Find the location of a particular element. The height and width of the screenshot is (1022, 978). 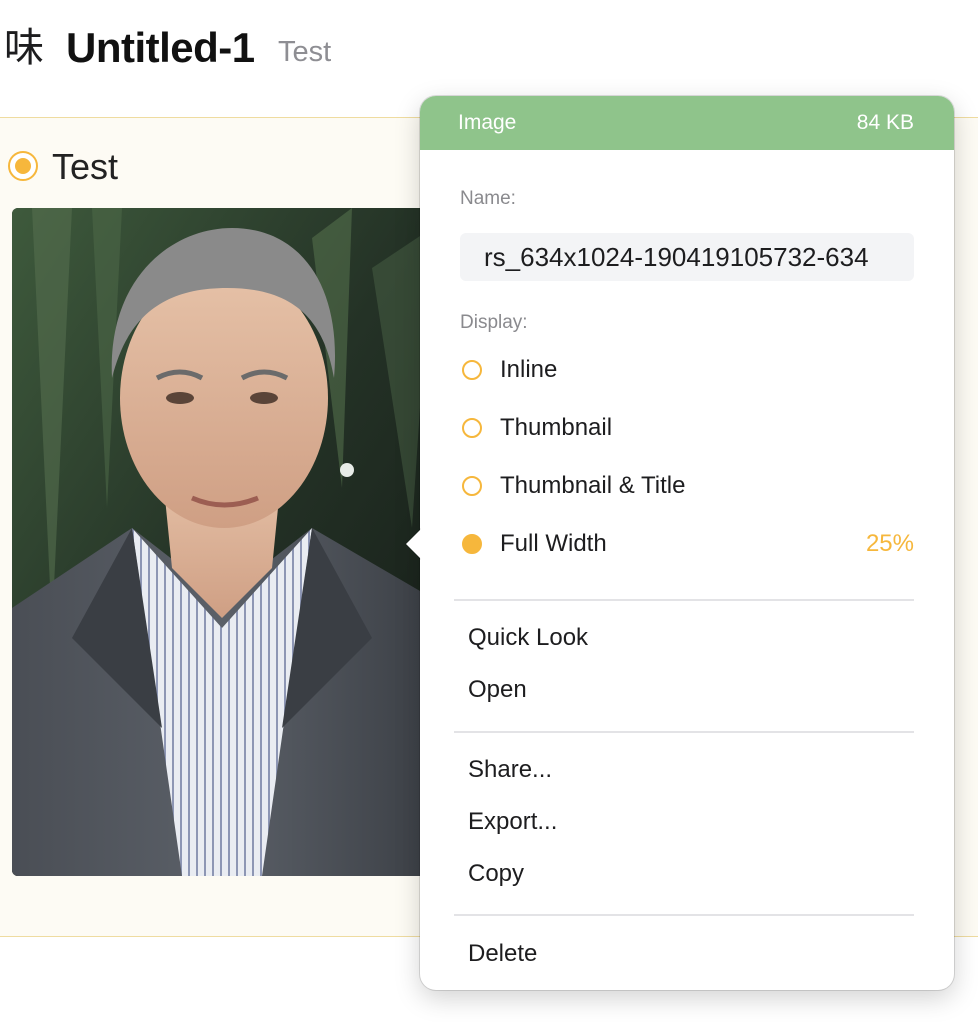

display-option-full-width: Full Width 25% is located at coordinates (687, 544).